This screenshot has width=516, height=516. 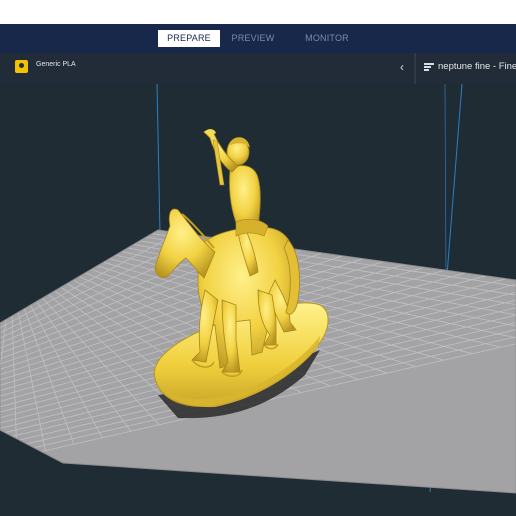 What do you see at coordinates (477, 66) in the screenshot?
I see `print-profile-label: neptune fine - Fine -` at bounding box center [477, 66].